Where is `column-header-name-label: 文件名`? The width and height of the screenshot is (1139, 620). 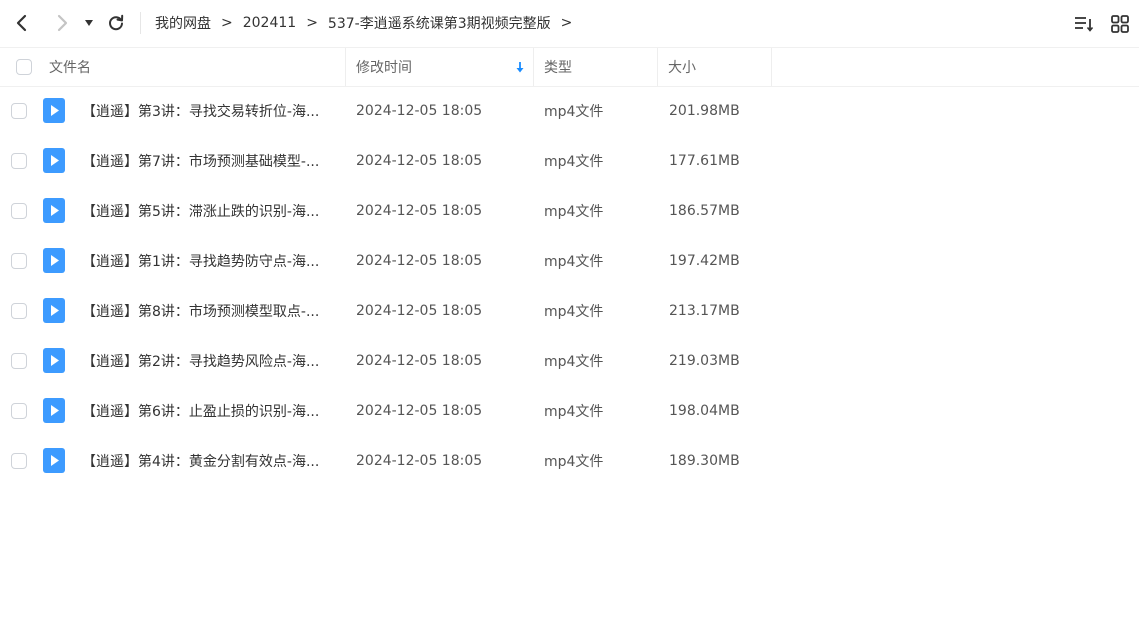
column-header-name-label: 文件名 is located at coordinates (70, 68).